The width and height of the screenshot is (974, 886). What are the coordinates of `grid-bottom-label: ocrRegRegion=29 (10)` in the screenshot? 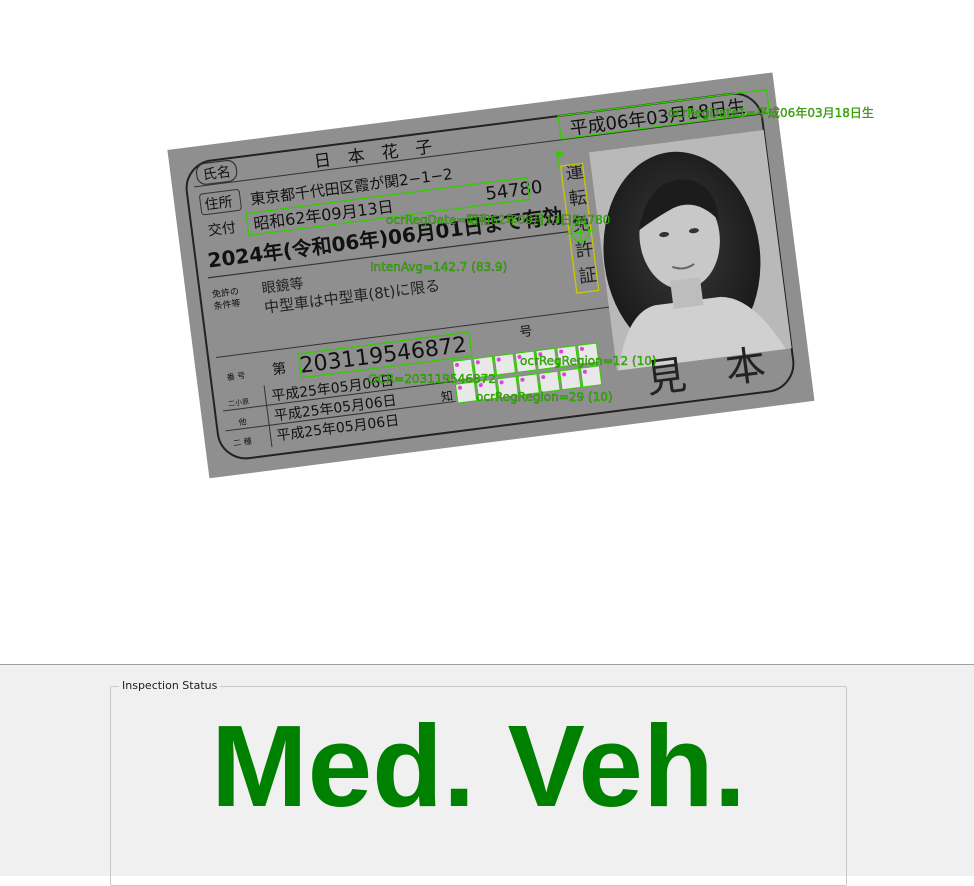 It's located at (544, 397).